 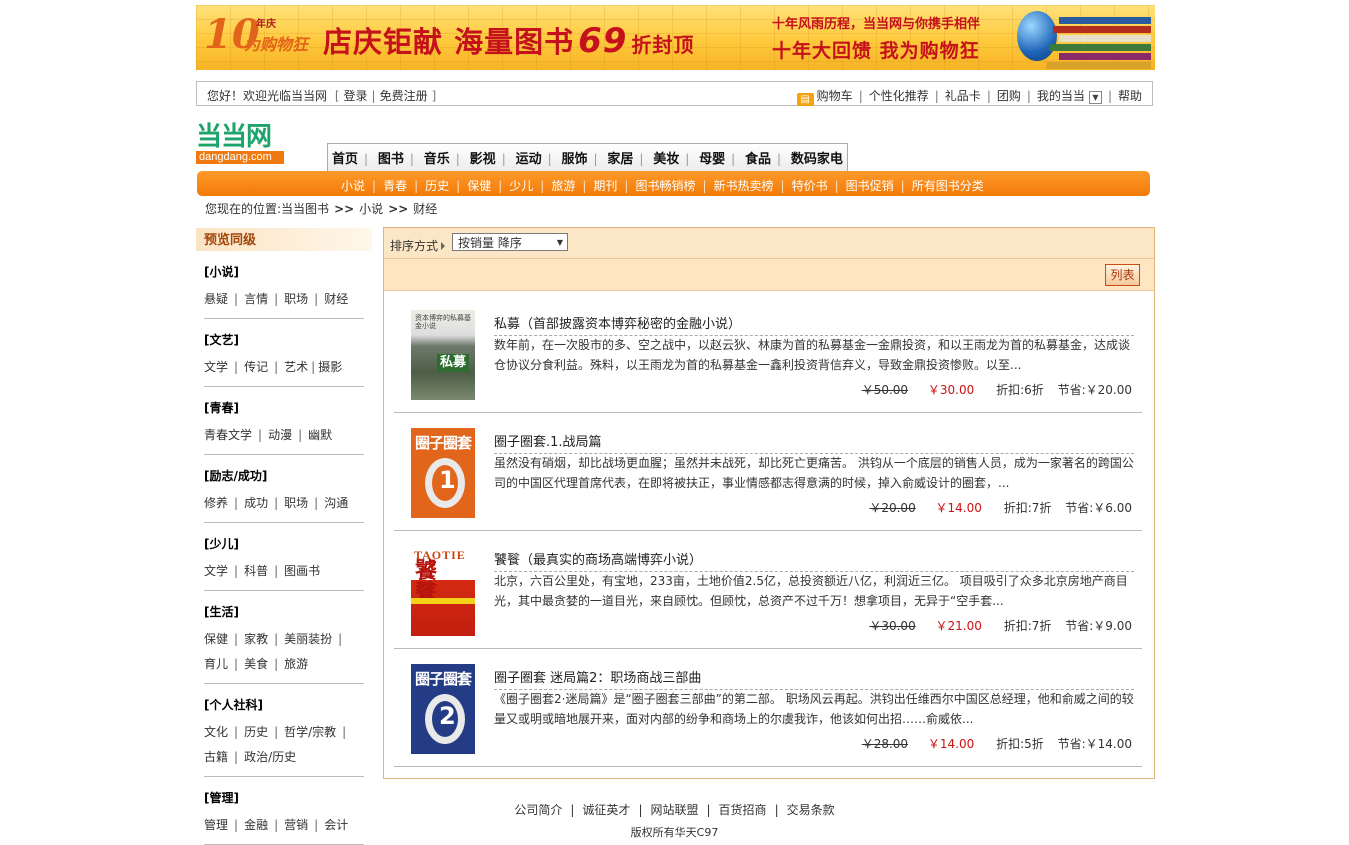 What do you see at coordinates (330, 367) in the screenshot?
I see `category-link: 摄影` at bounding box center [330, 367].